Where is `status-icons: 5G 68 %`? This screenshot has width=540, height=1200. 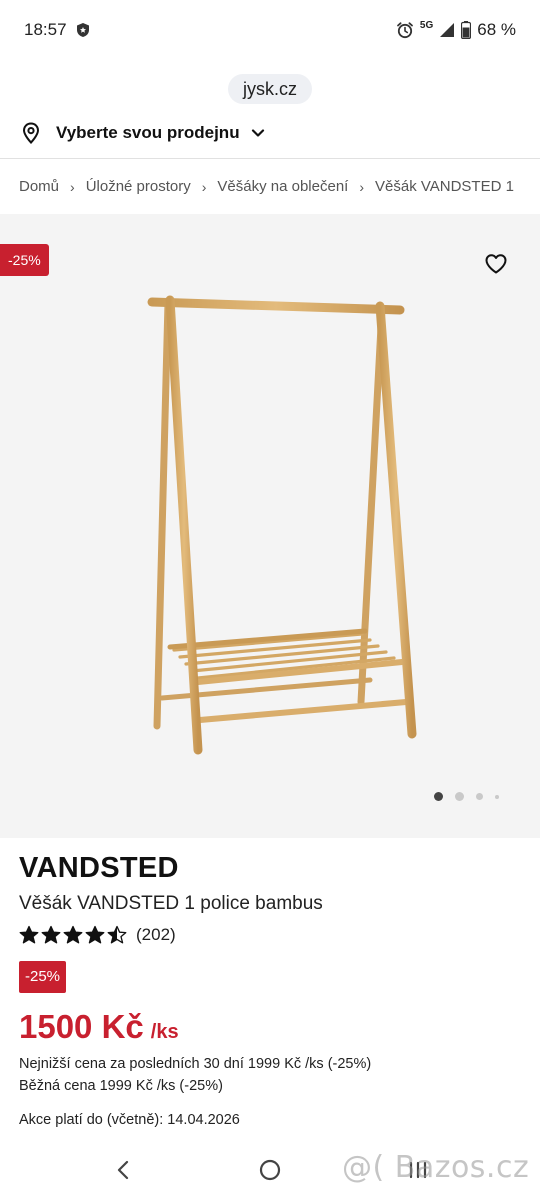 status-icons: 5G 68 % is located at coordinates (456, 30).